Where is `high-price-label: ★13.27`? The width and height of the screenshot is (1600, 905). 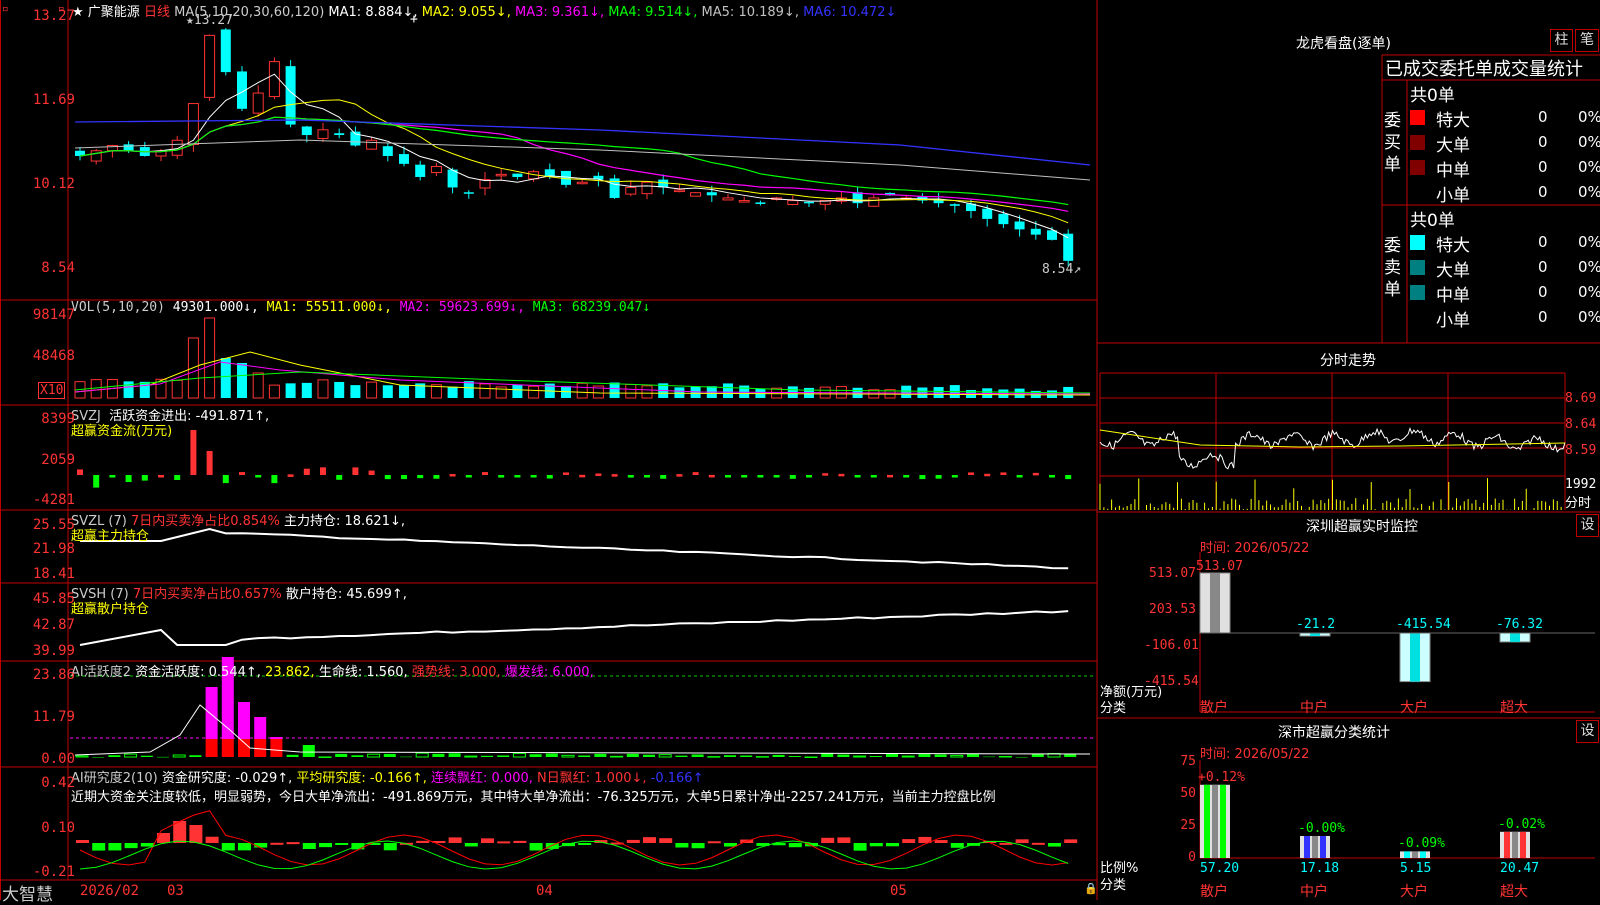
high-price-label: ★13.27 is located at coordinates (209, 20).